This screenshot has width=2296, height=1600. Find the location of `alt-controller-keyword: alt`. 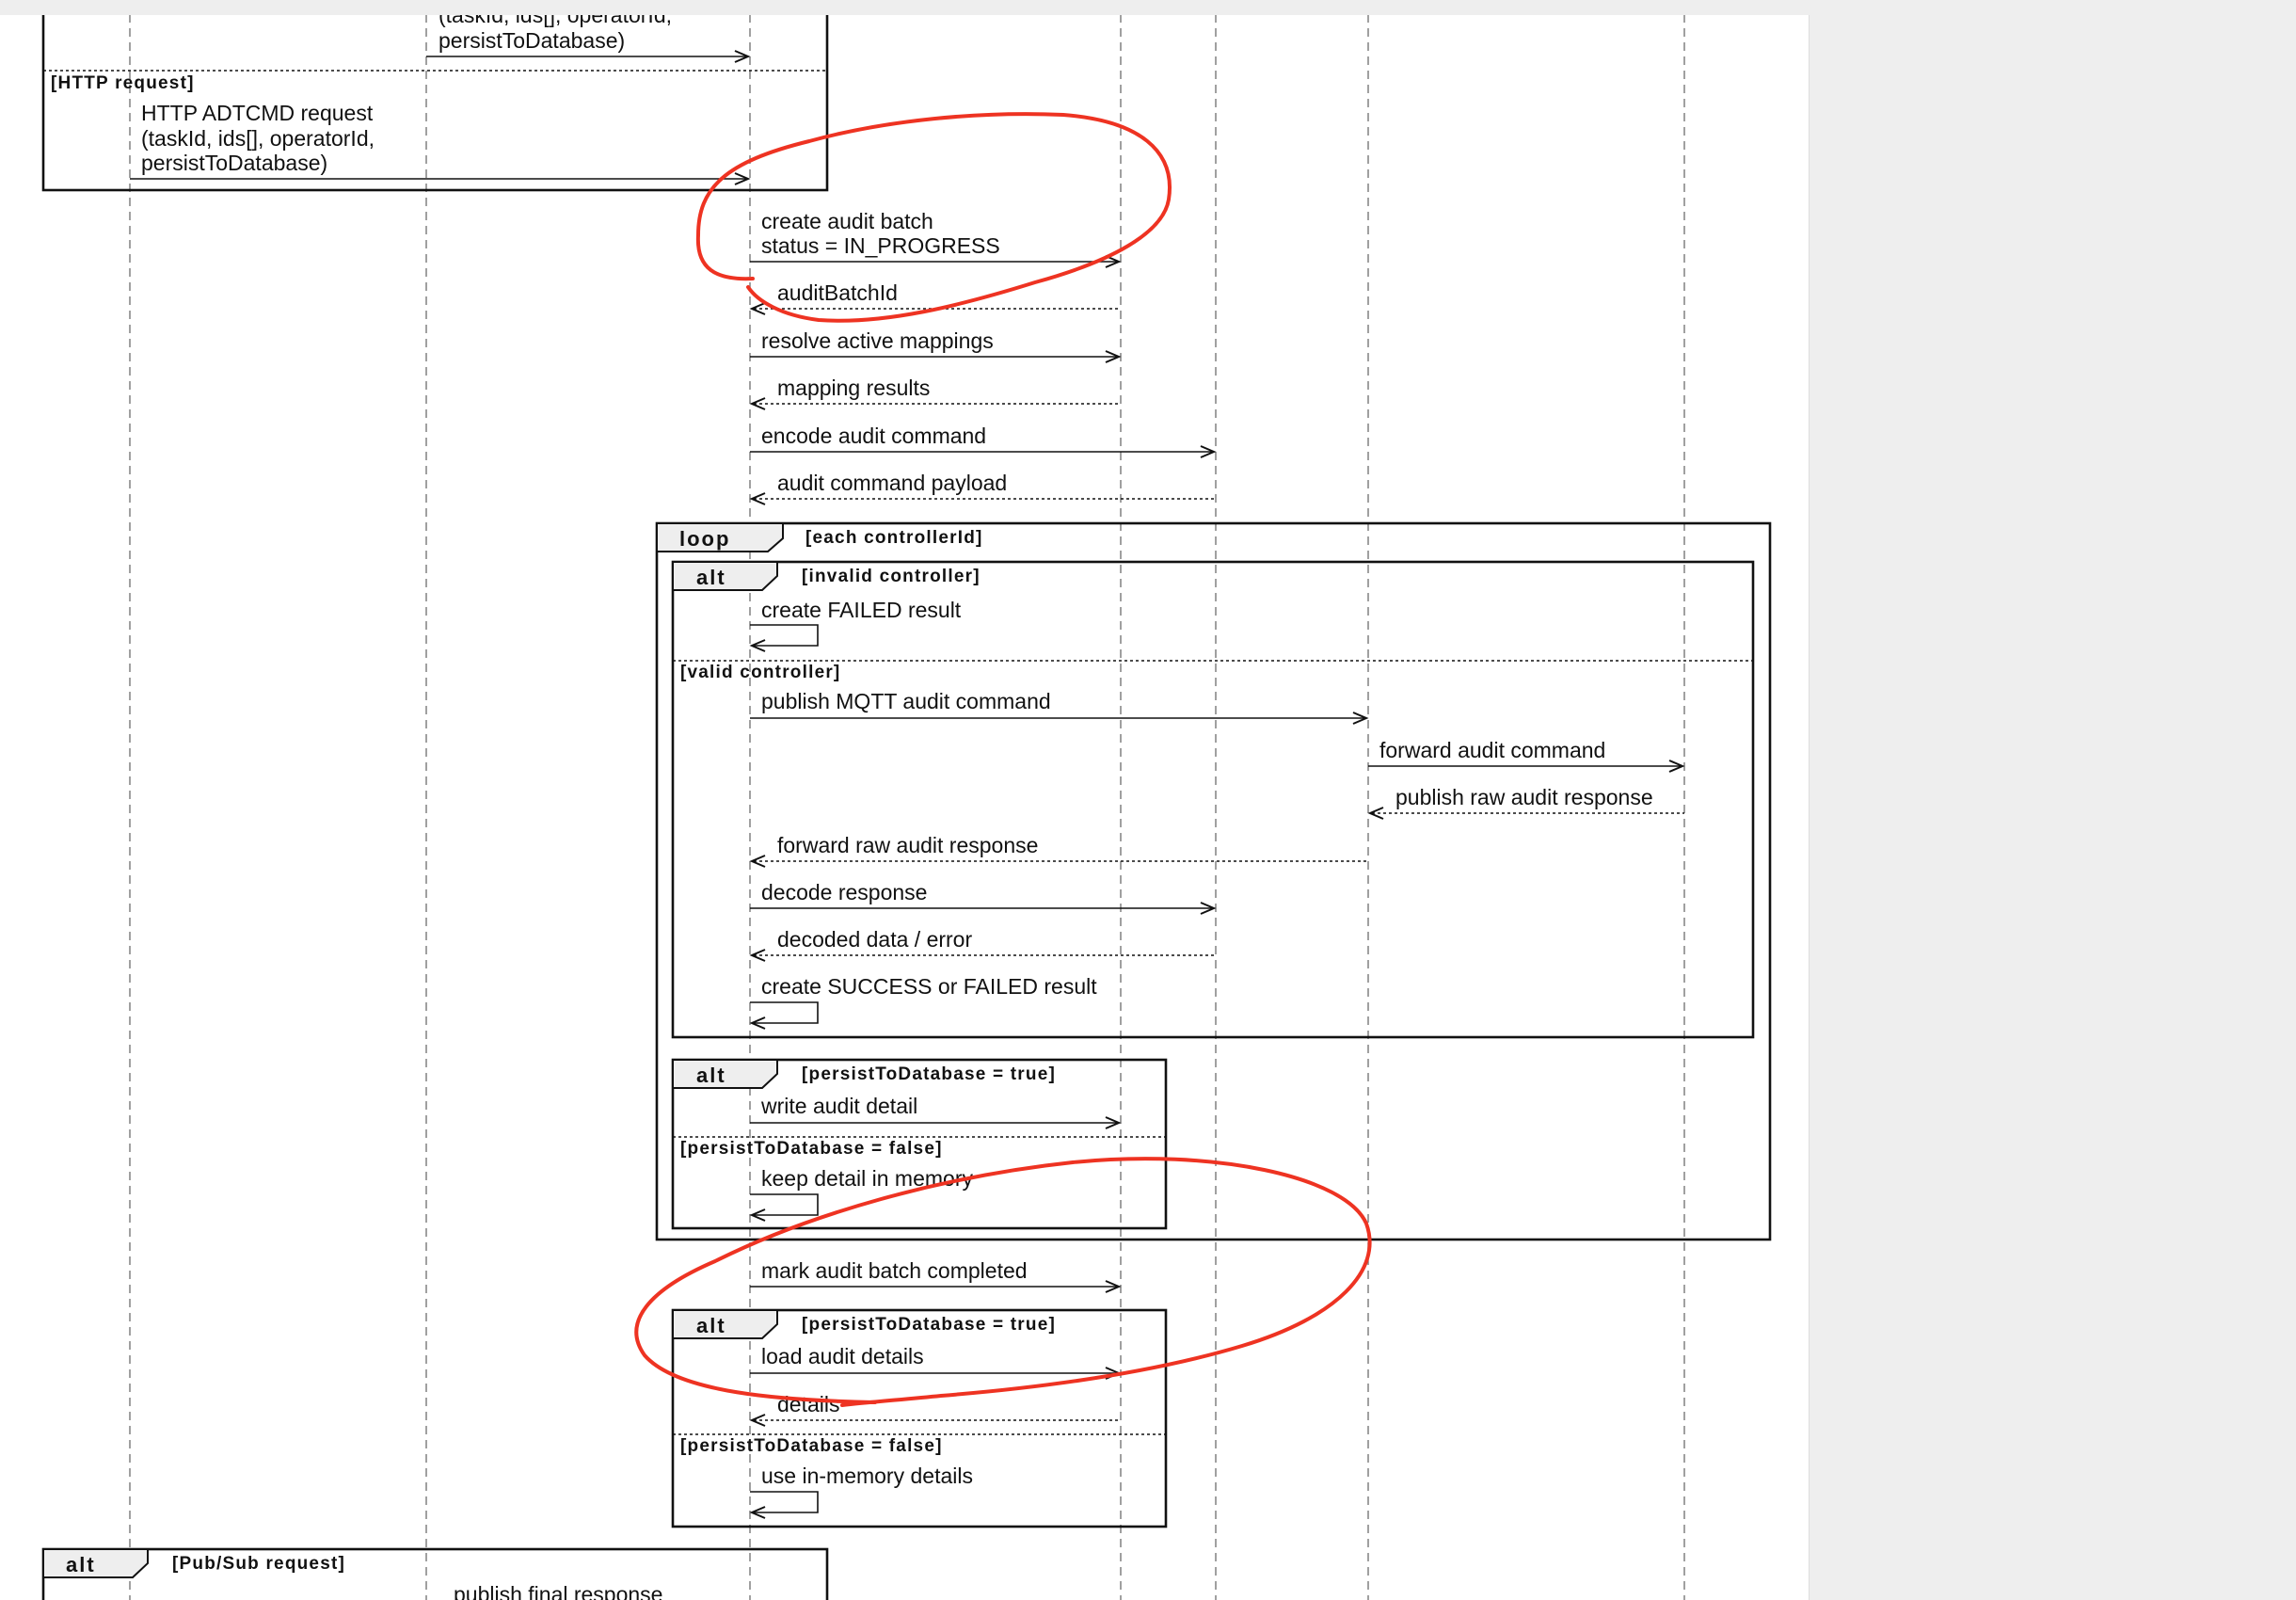

alt-controller-keyword: alt is located at coordinates (711, 577).